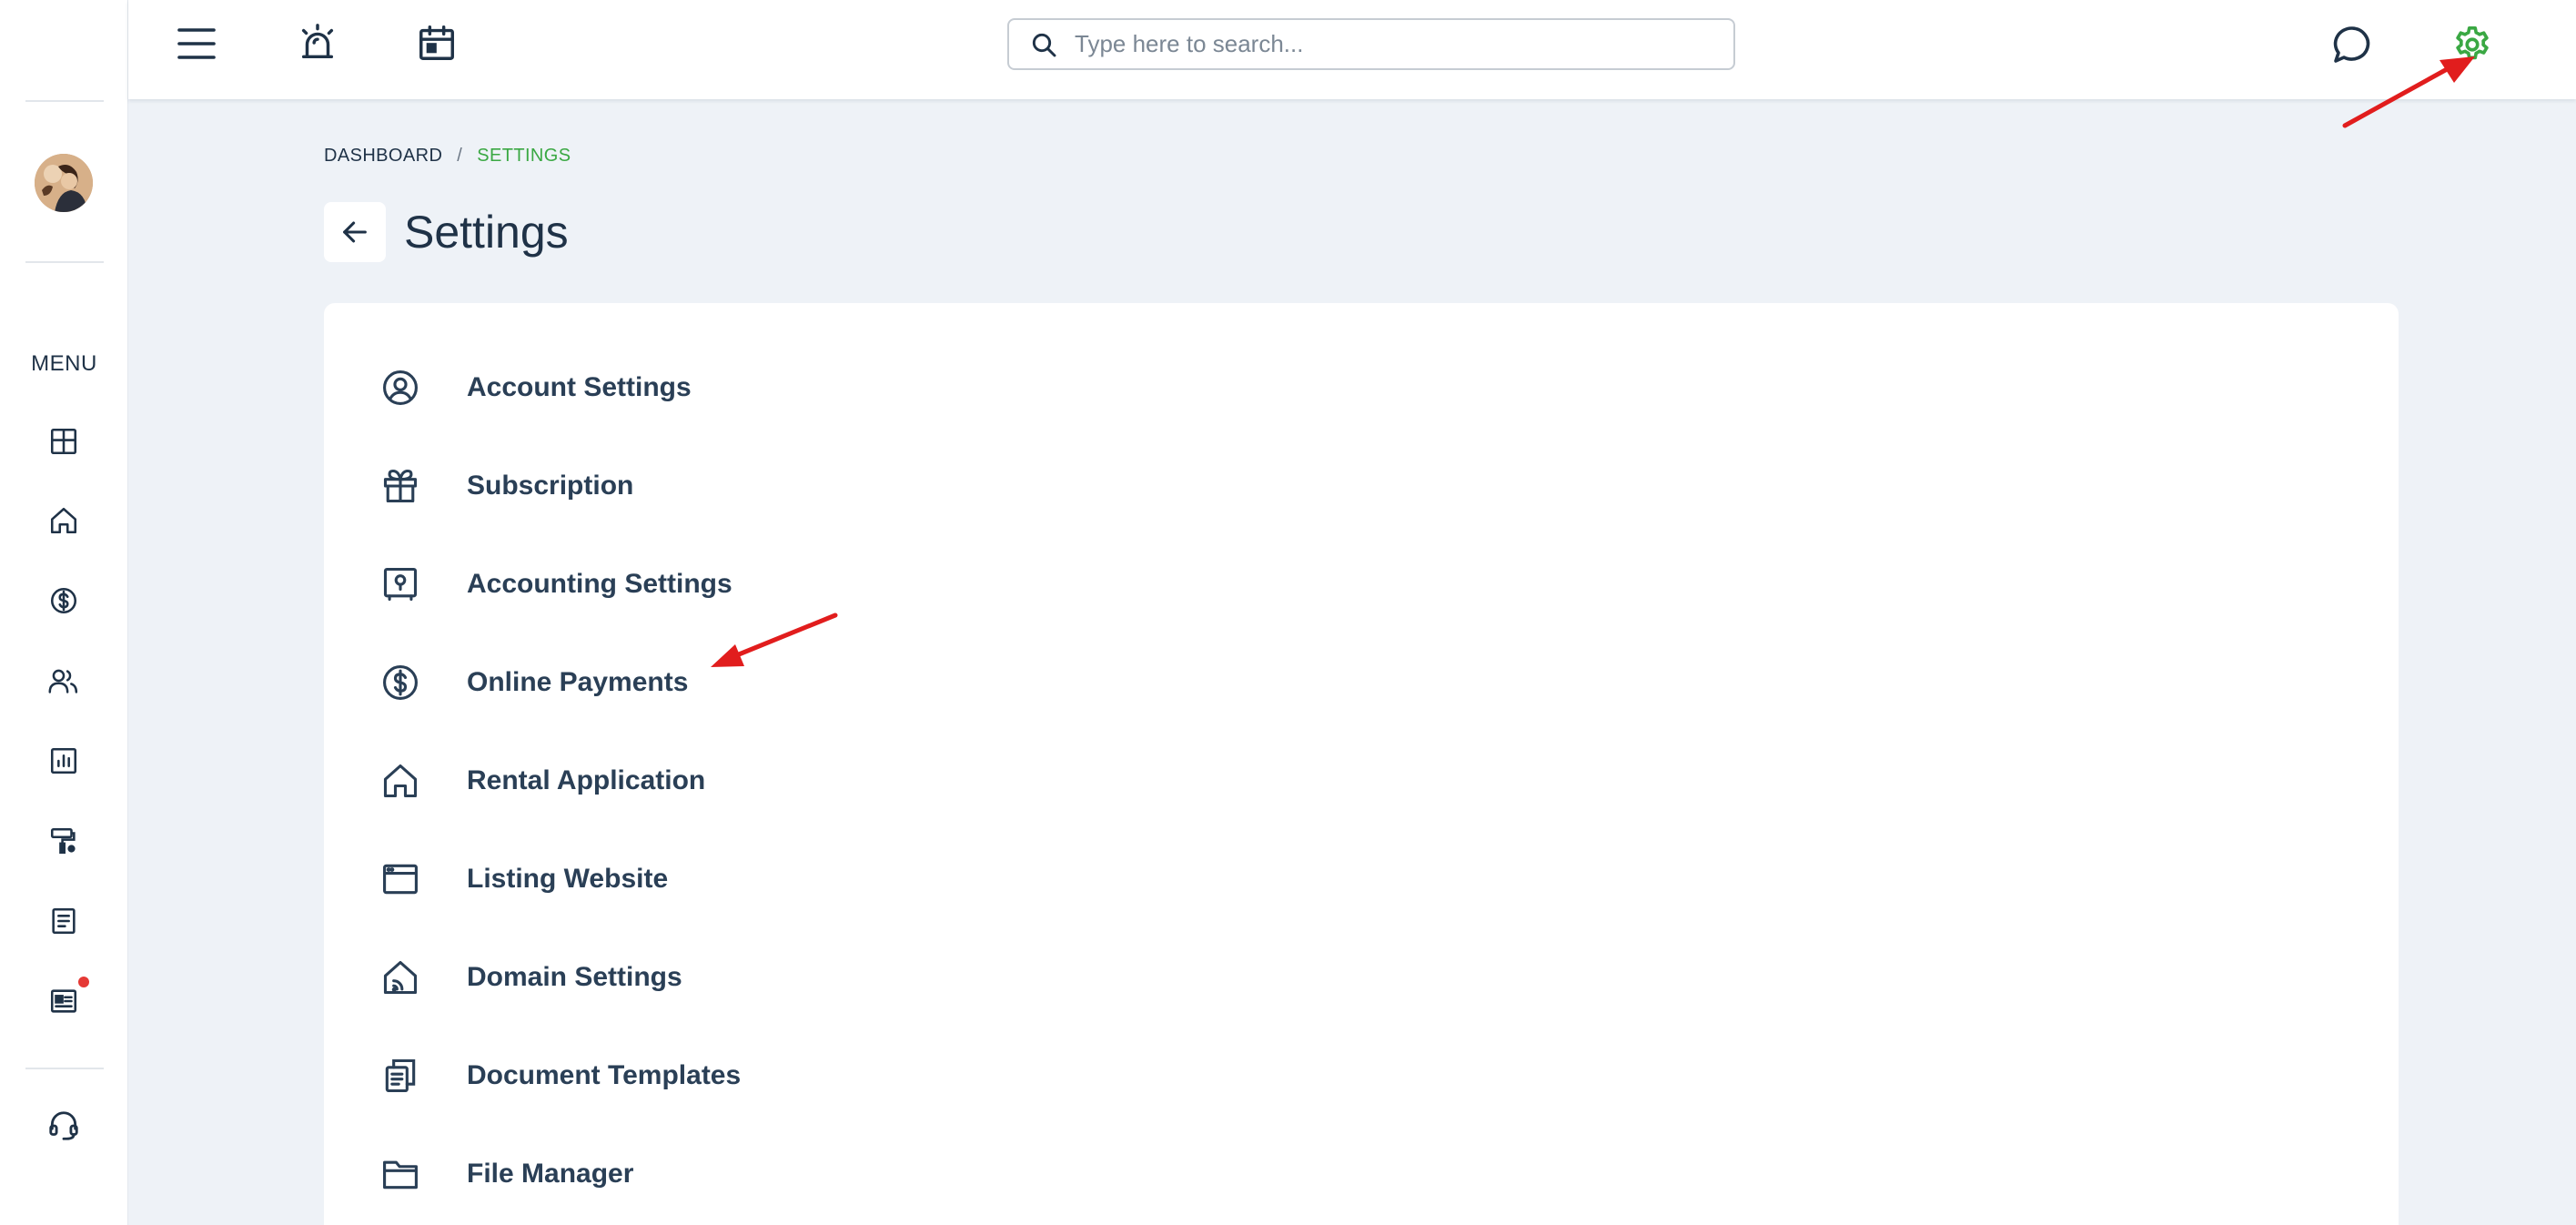  Describe the element at coordinates (604, 1075) in the screenshot. I see `settings-item-label: Document Templates` at that location.